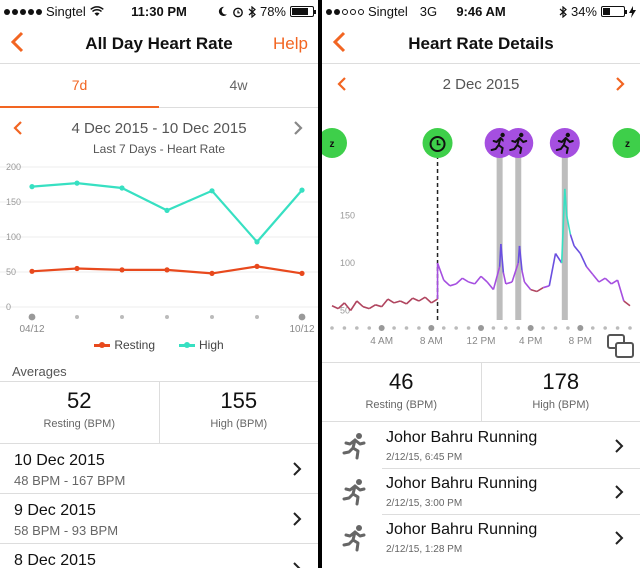 The width and height of the screenshot is (640, 568). Describe the element at coordinates (563, 11) in the screenshot. I see `bluetooth-icon` at that location.